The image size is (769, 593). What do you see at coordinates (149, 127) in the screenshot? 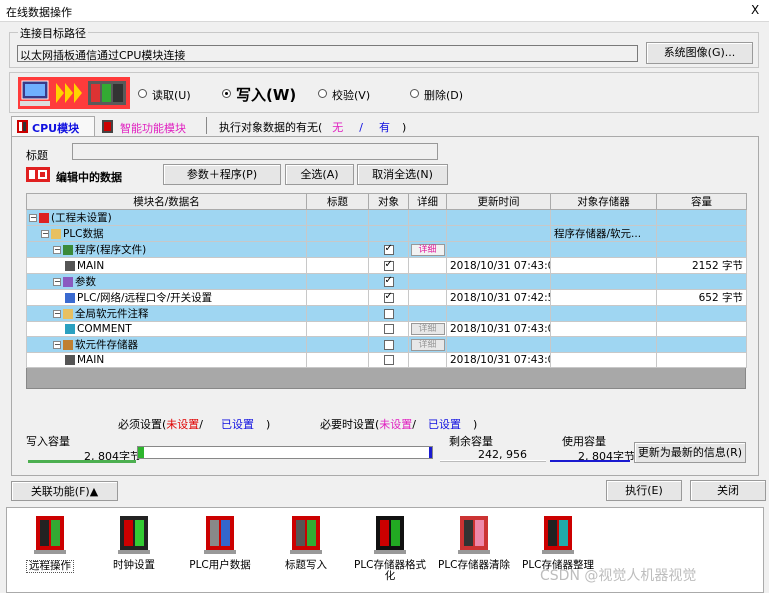
I see `tab-intelligent-module: 智能功能模块` at bounding box center [149, 127].